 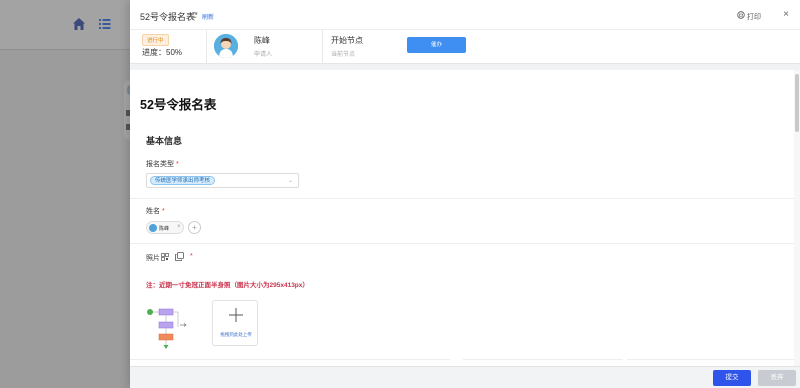 I want to click on copy-icon, so click(x=179, y=256).